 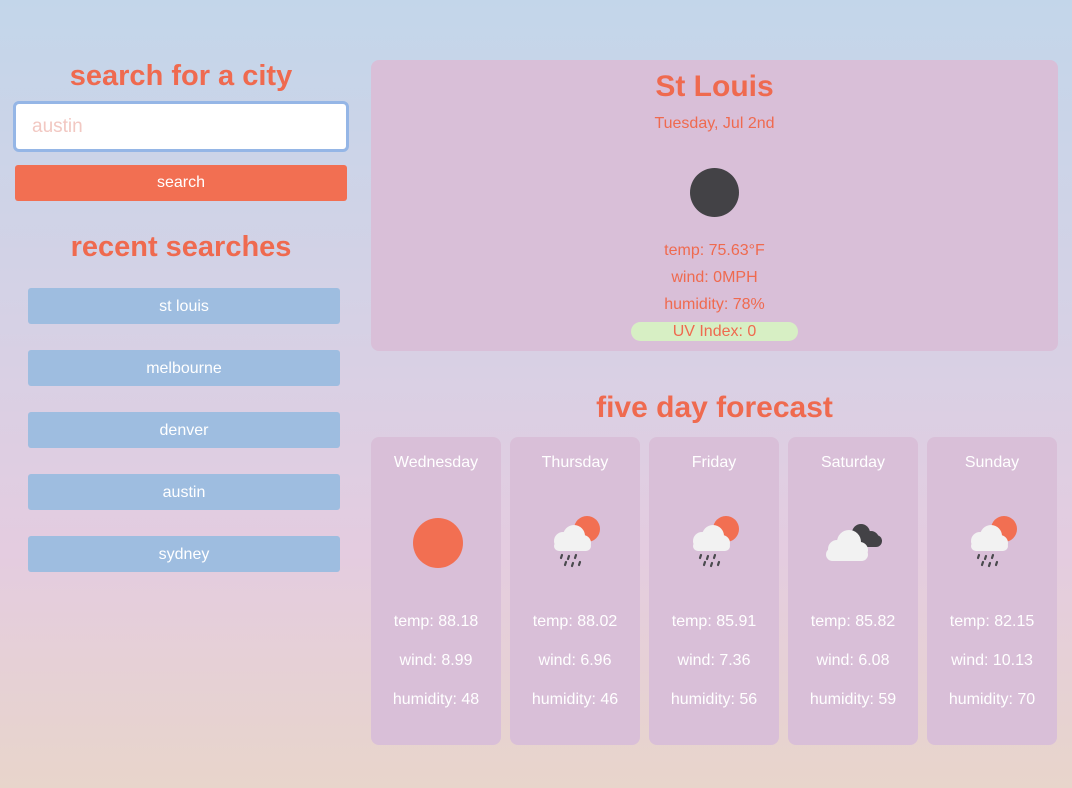 I want to click on broken-clouds-icon, so click(x=854, y=542).